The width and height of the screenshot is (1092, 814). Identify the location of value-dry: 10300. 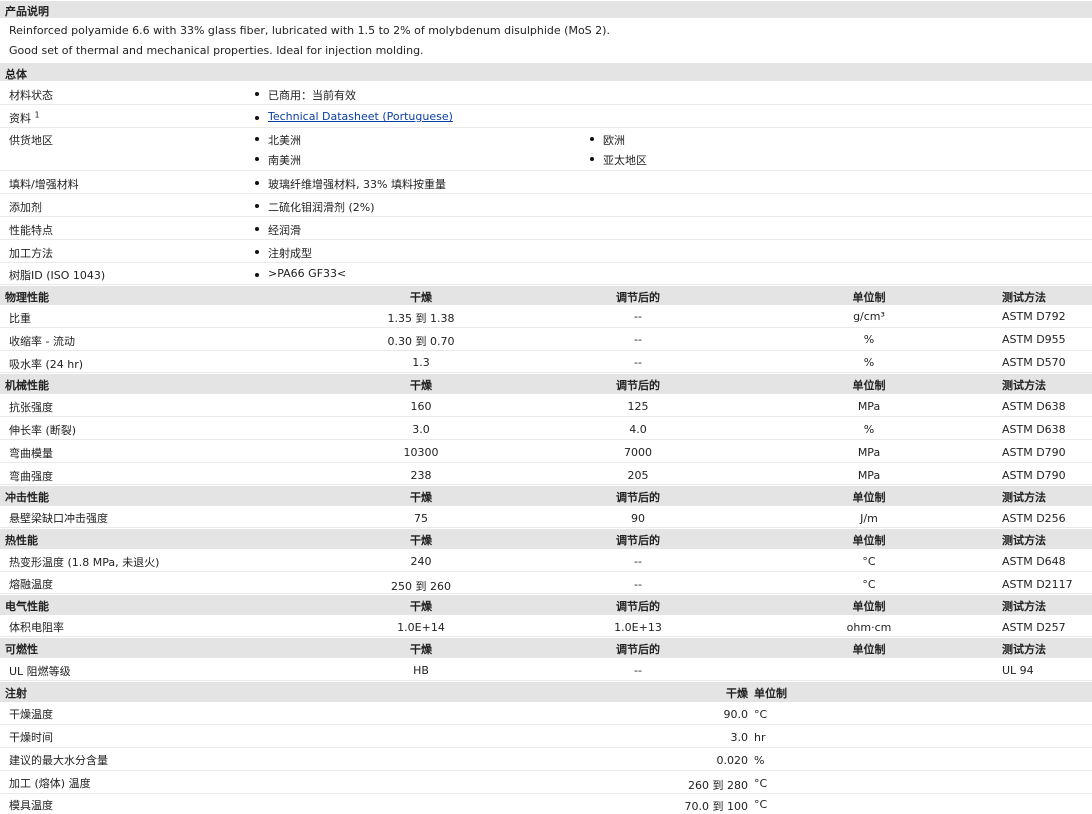
(421, 452).